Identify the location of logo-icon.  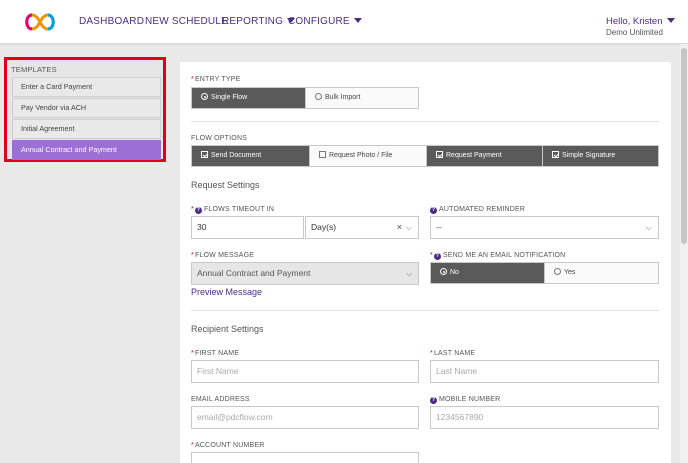
(40, 22).